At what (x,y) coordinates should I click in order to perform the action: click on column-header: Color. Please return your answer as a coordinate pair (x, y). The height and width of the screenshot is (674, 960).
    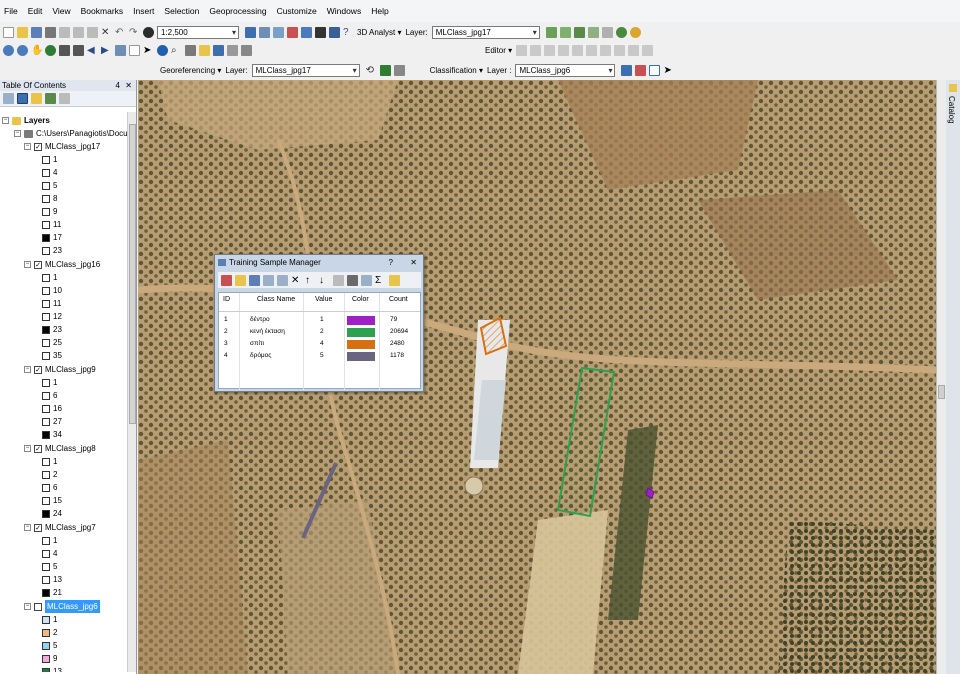
    Looking at the image, I should click on (360, 299).